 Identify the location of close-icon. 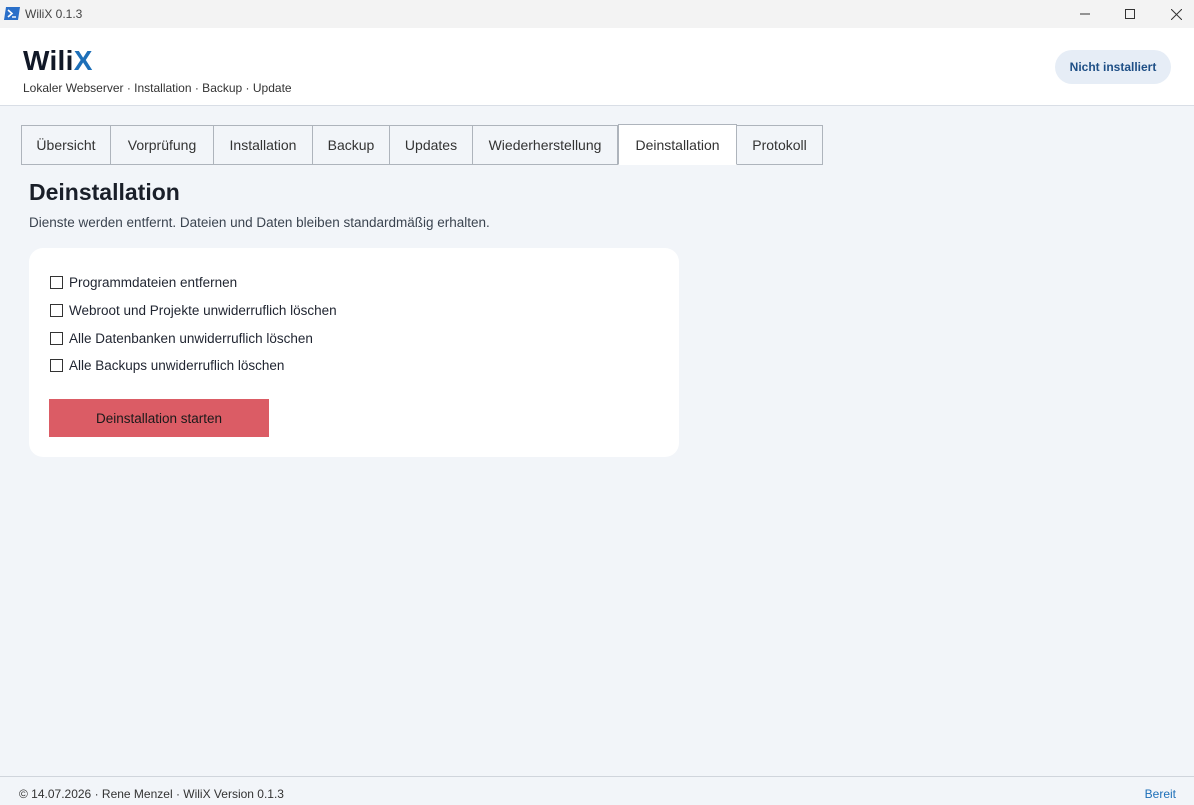
(1176, 14).